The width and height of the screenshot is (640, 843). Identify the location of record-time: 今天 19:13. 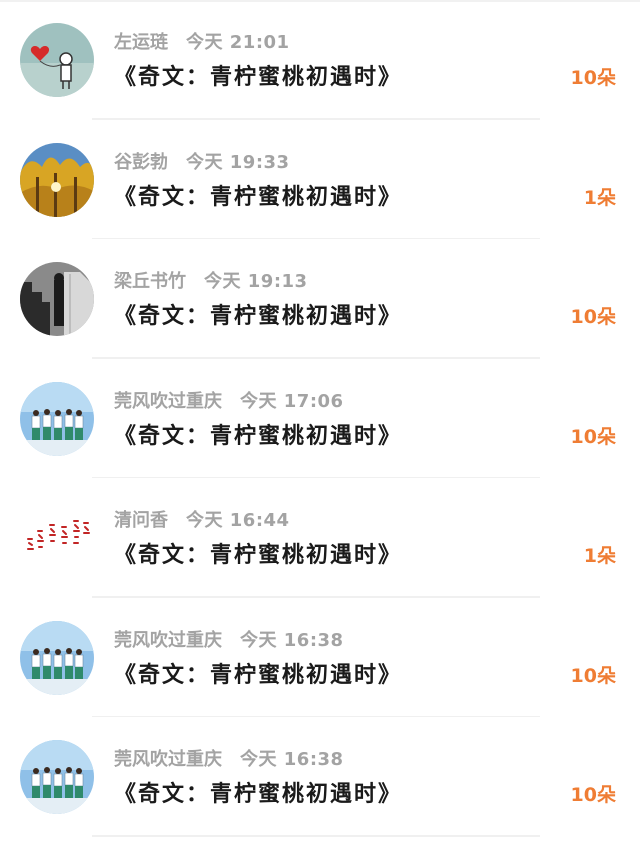
(256, 281).